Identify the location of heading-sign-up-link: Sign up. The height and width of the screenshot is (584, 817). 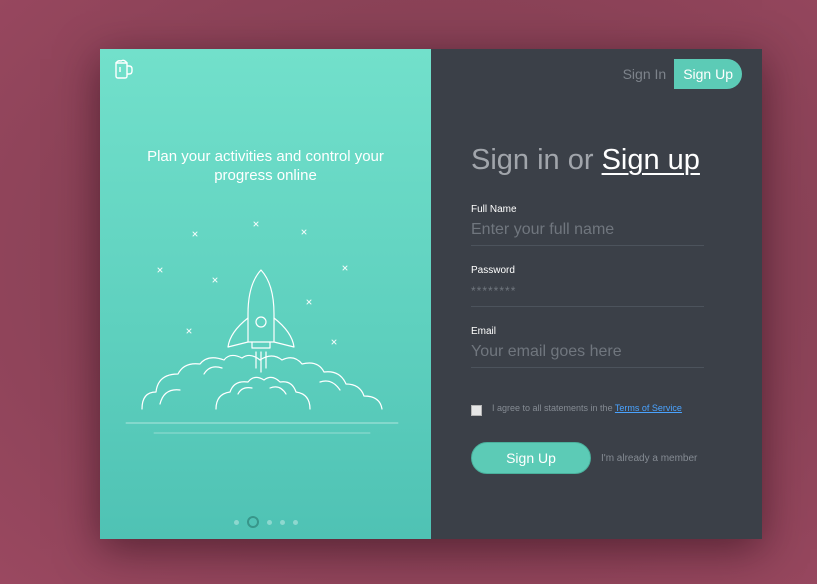
(651, 160).